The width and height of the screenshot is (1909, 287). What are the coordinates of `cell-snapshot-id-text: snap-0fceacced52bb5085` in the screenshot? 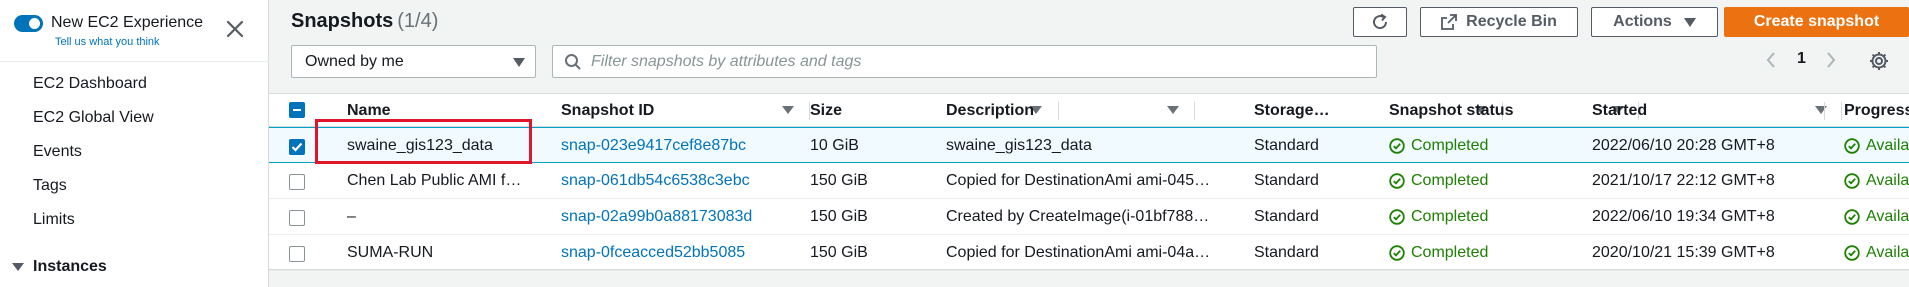 It's located at (653, 253).